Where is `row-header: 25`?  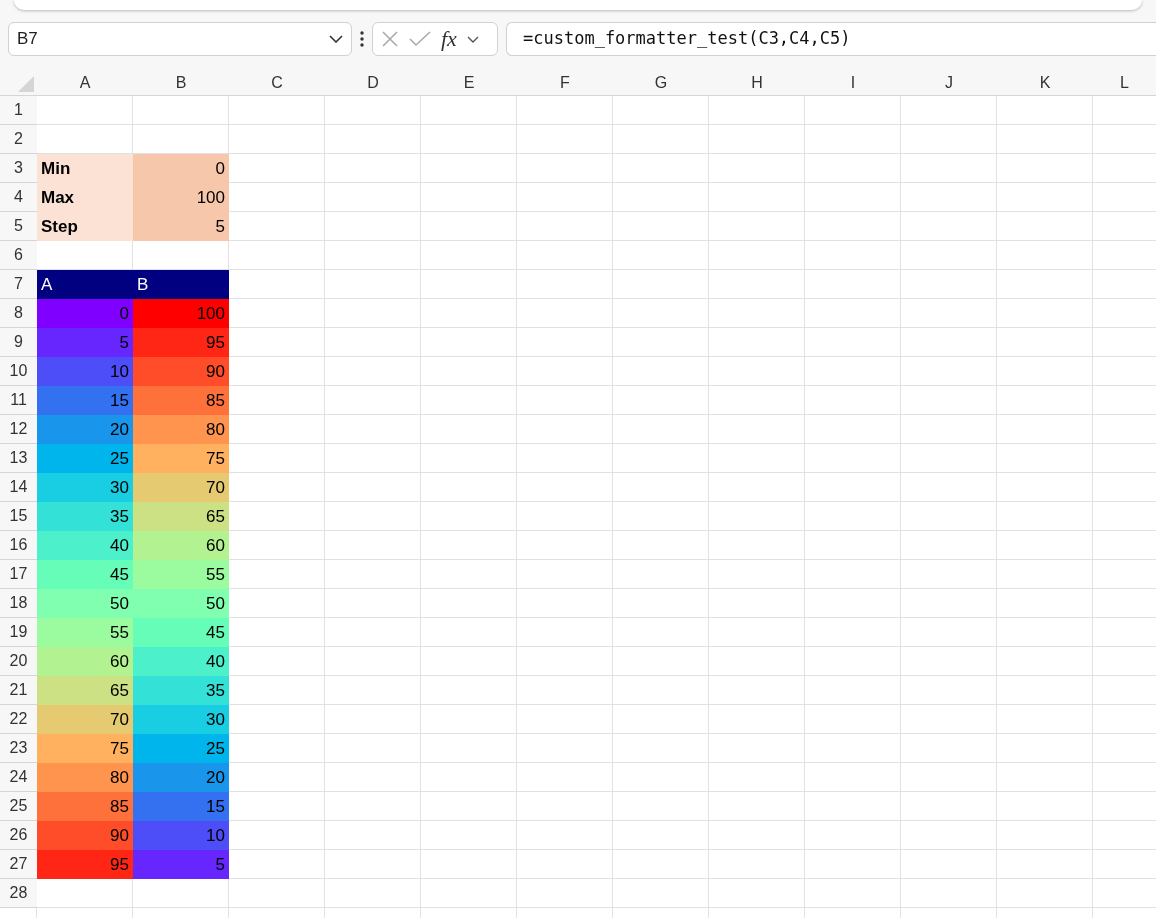 row-header: 25 is located at coordinates (18, 806).